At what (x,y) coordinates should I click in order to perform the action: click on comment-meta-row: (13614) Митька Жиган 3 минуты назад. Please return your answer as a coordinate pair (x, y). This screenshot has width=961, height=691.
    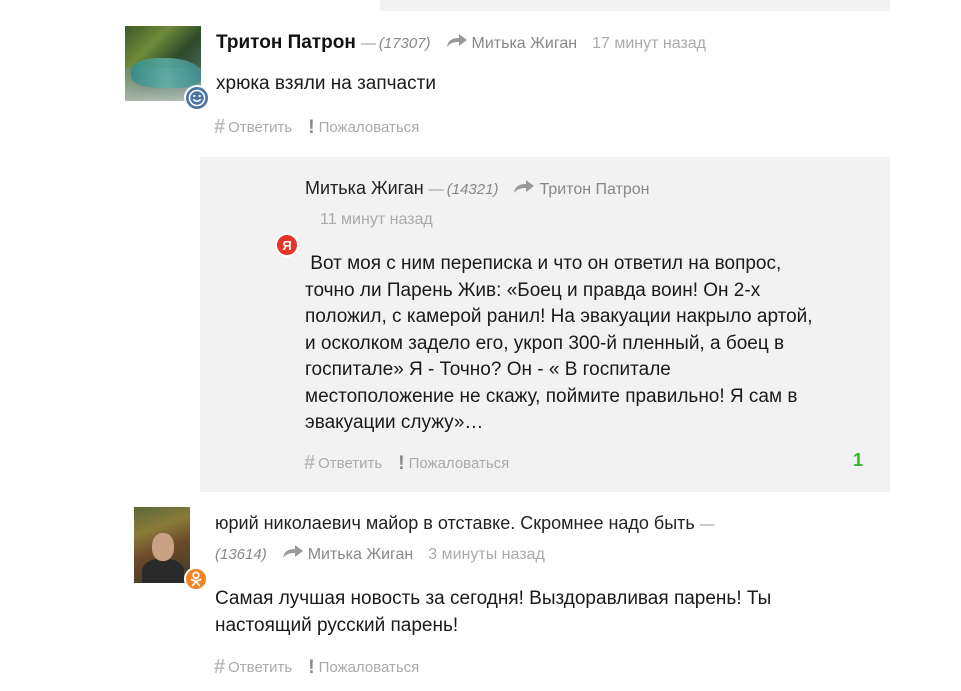
    Looking at the image, I should click on (380, 554).